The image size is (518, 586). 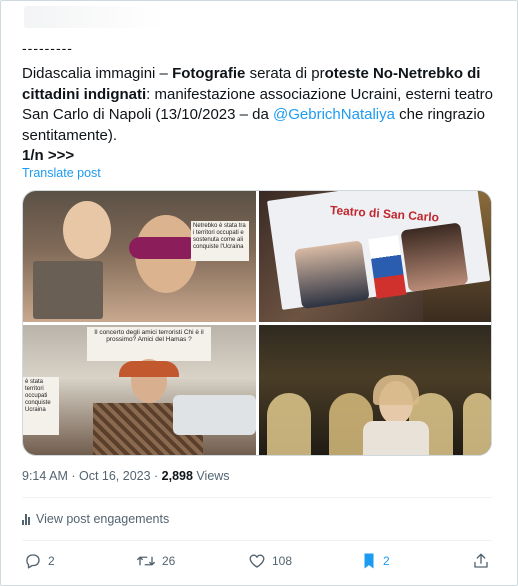 What do you see at coordinates (68, 290) in the screenshot?
I see `held-photo` at bounding box center [68, 290].